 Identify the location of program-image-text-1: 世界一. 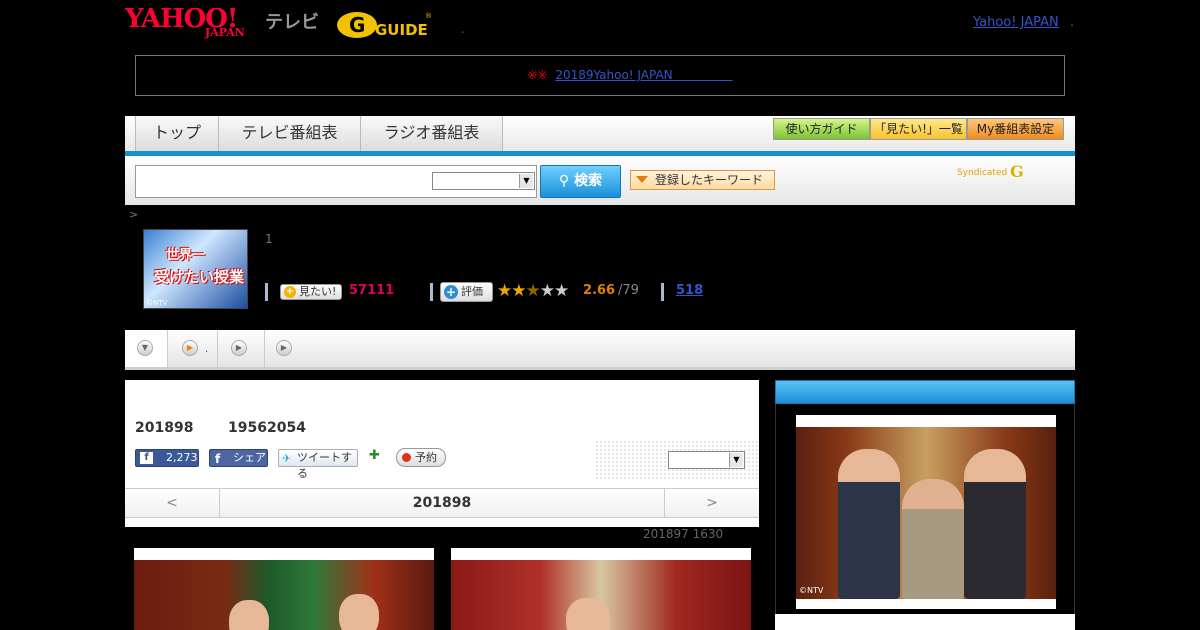
(186, 255).